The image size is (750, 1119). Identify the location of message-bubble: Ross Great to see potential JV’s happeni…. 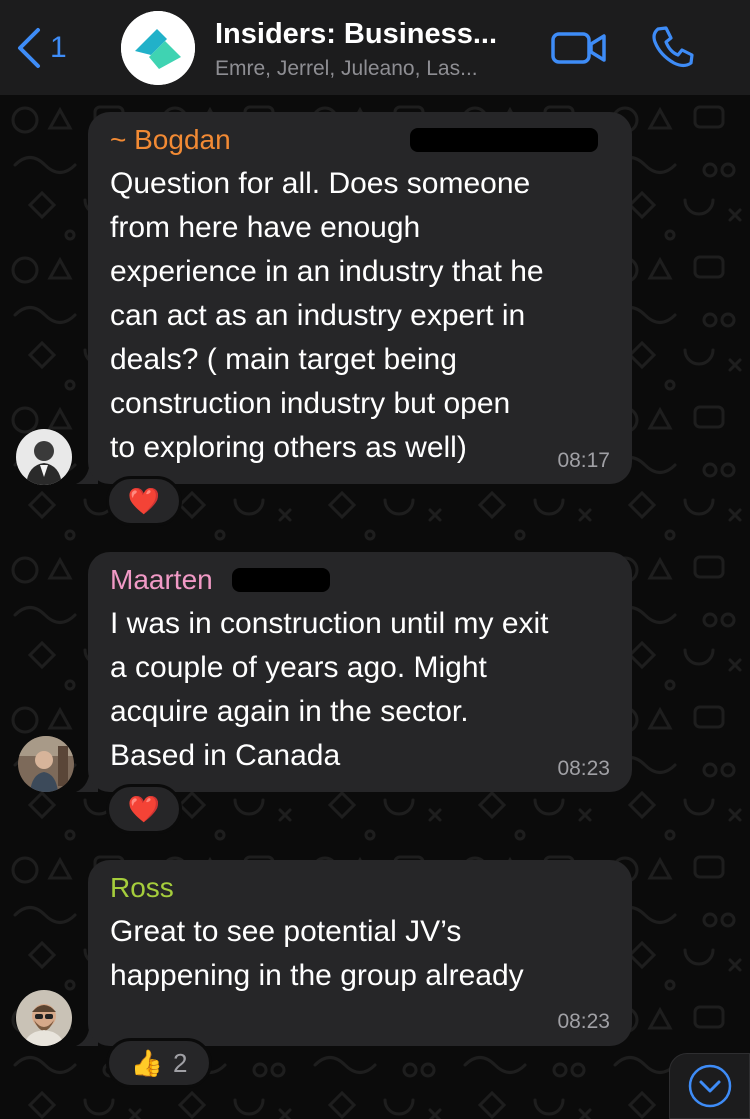
(360, 953).